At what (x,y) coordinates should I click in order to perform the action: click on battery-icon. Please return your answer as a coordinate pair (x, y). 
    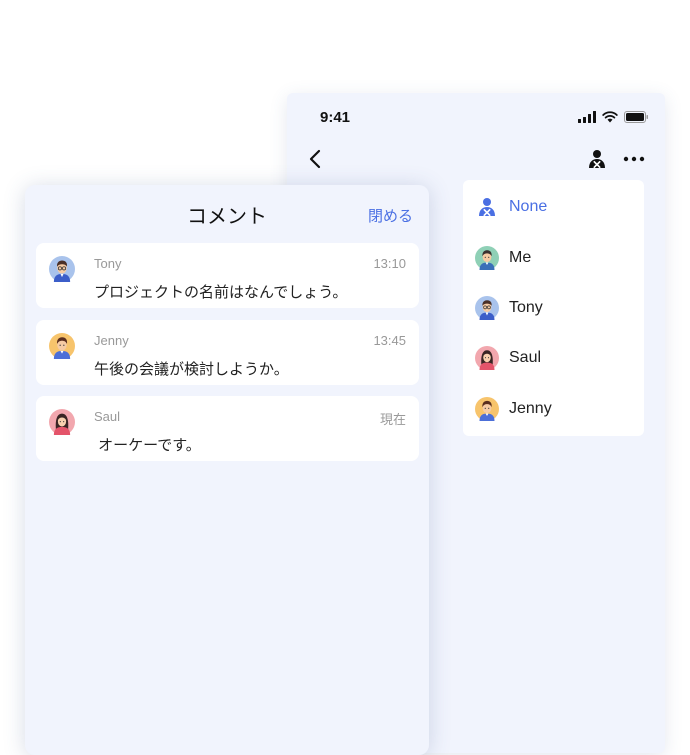
    Looking at the image, I should click on (636, 117).